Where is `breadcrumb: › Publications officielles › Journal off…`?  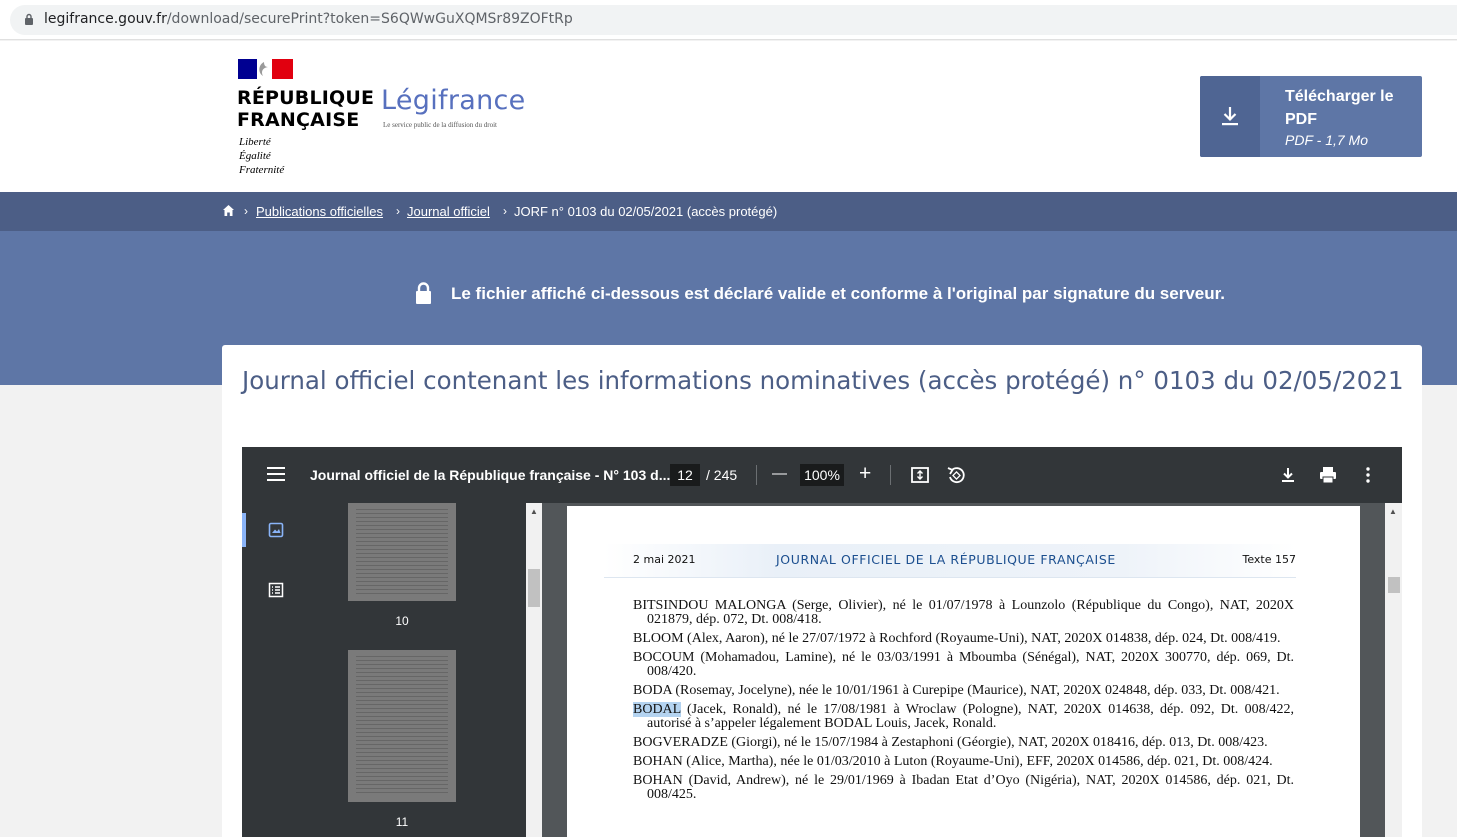 breadcrumb: › Publications officielles › Journal off… is located at coordinates (728, 211).